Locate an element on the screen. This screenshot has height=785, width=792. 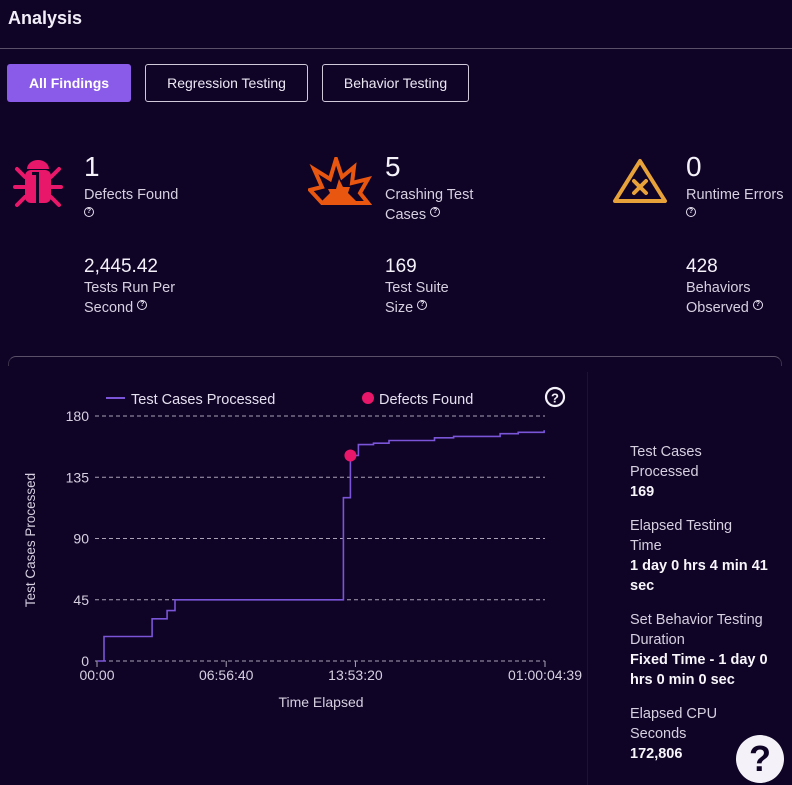
y-tick-label: 90 is located at coordinates (81, 539).